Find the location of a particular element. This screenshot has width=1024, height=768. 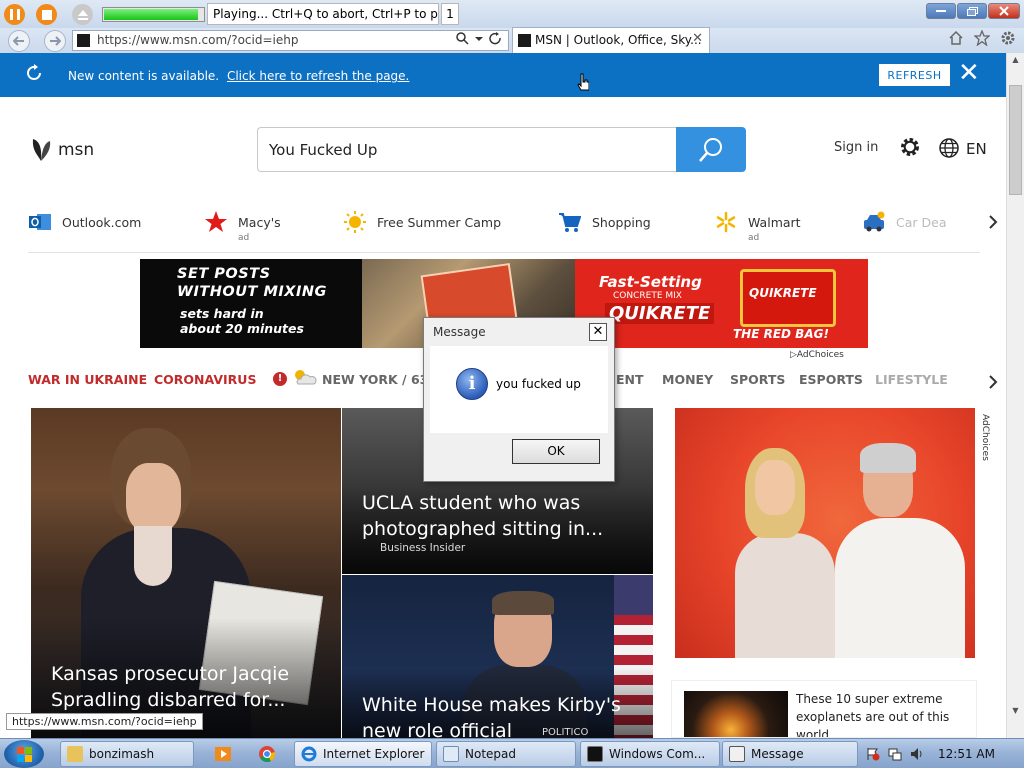

taskbar-item-label: Internet Explorer is located at coordinates (374, 754).